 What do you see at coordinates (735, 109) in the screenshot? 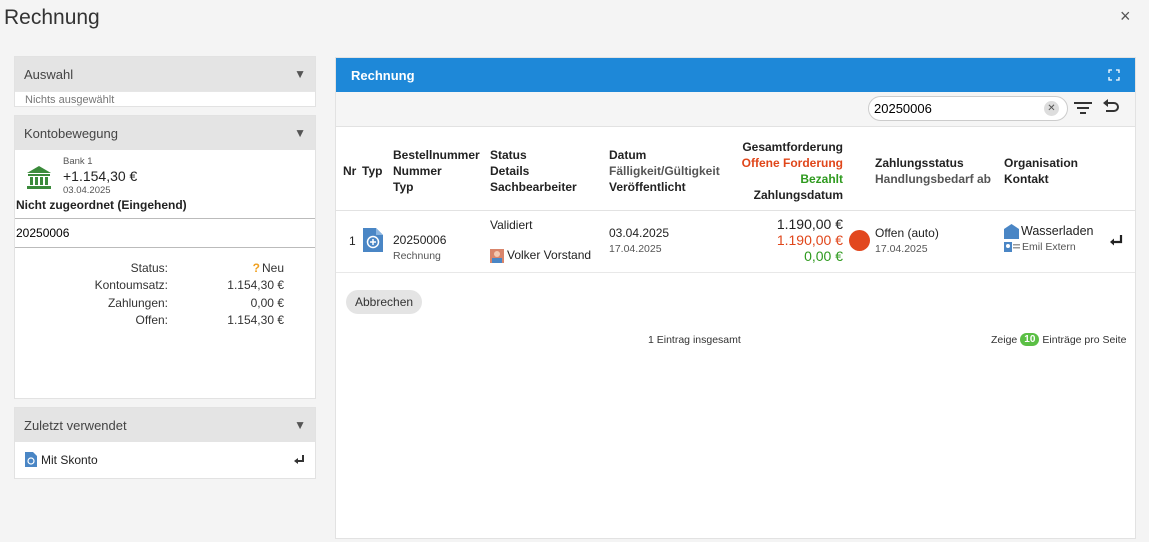
I see `toolbar: ✕` at bounding box center [735, 109].